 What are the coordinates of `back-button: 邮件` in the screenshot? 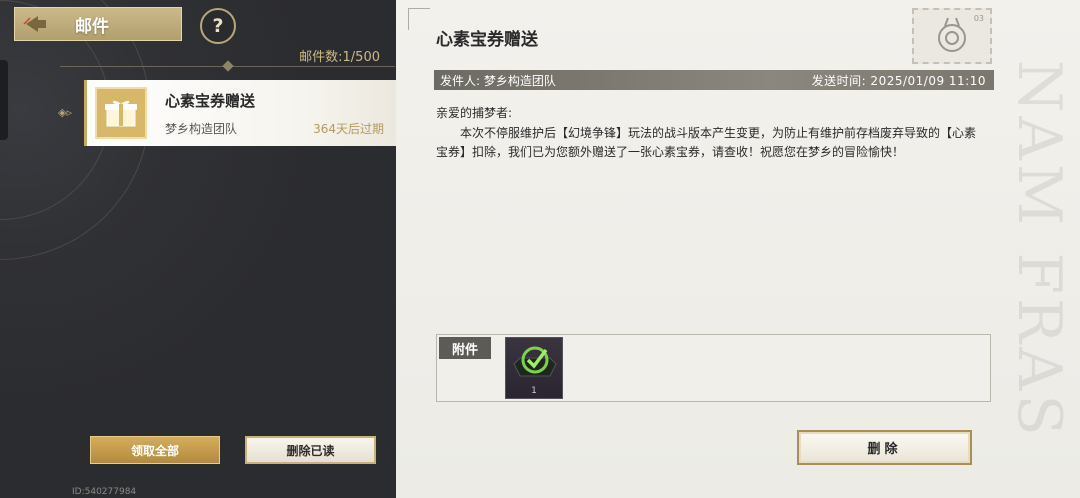 It's located at (98, 24).